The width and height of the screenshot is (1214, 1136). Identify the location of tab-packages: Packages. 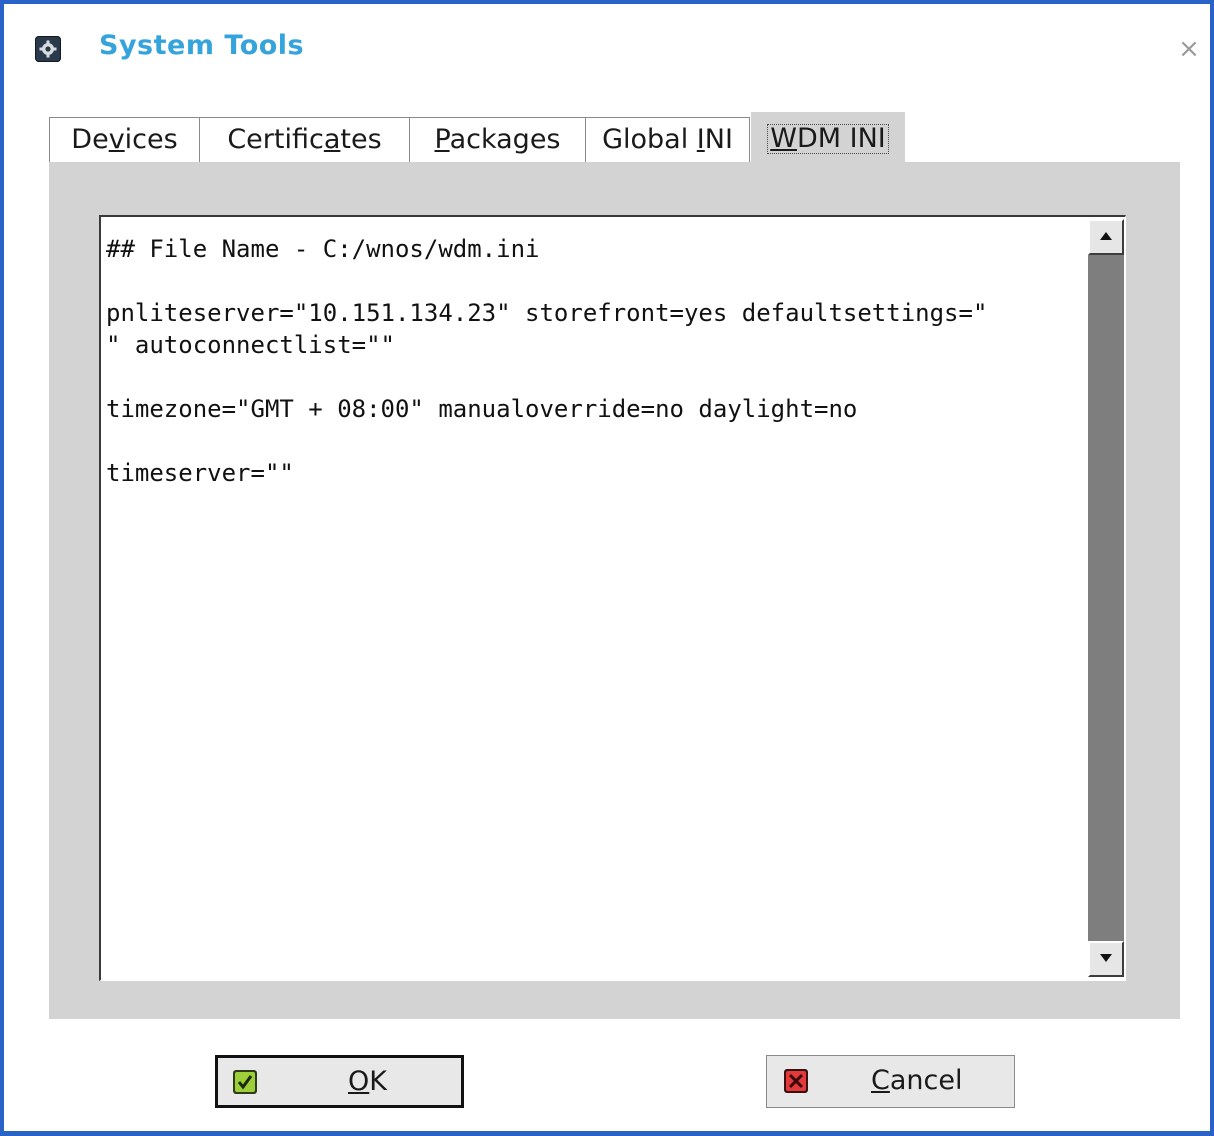
(497, 140).